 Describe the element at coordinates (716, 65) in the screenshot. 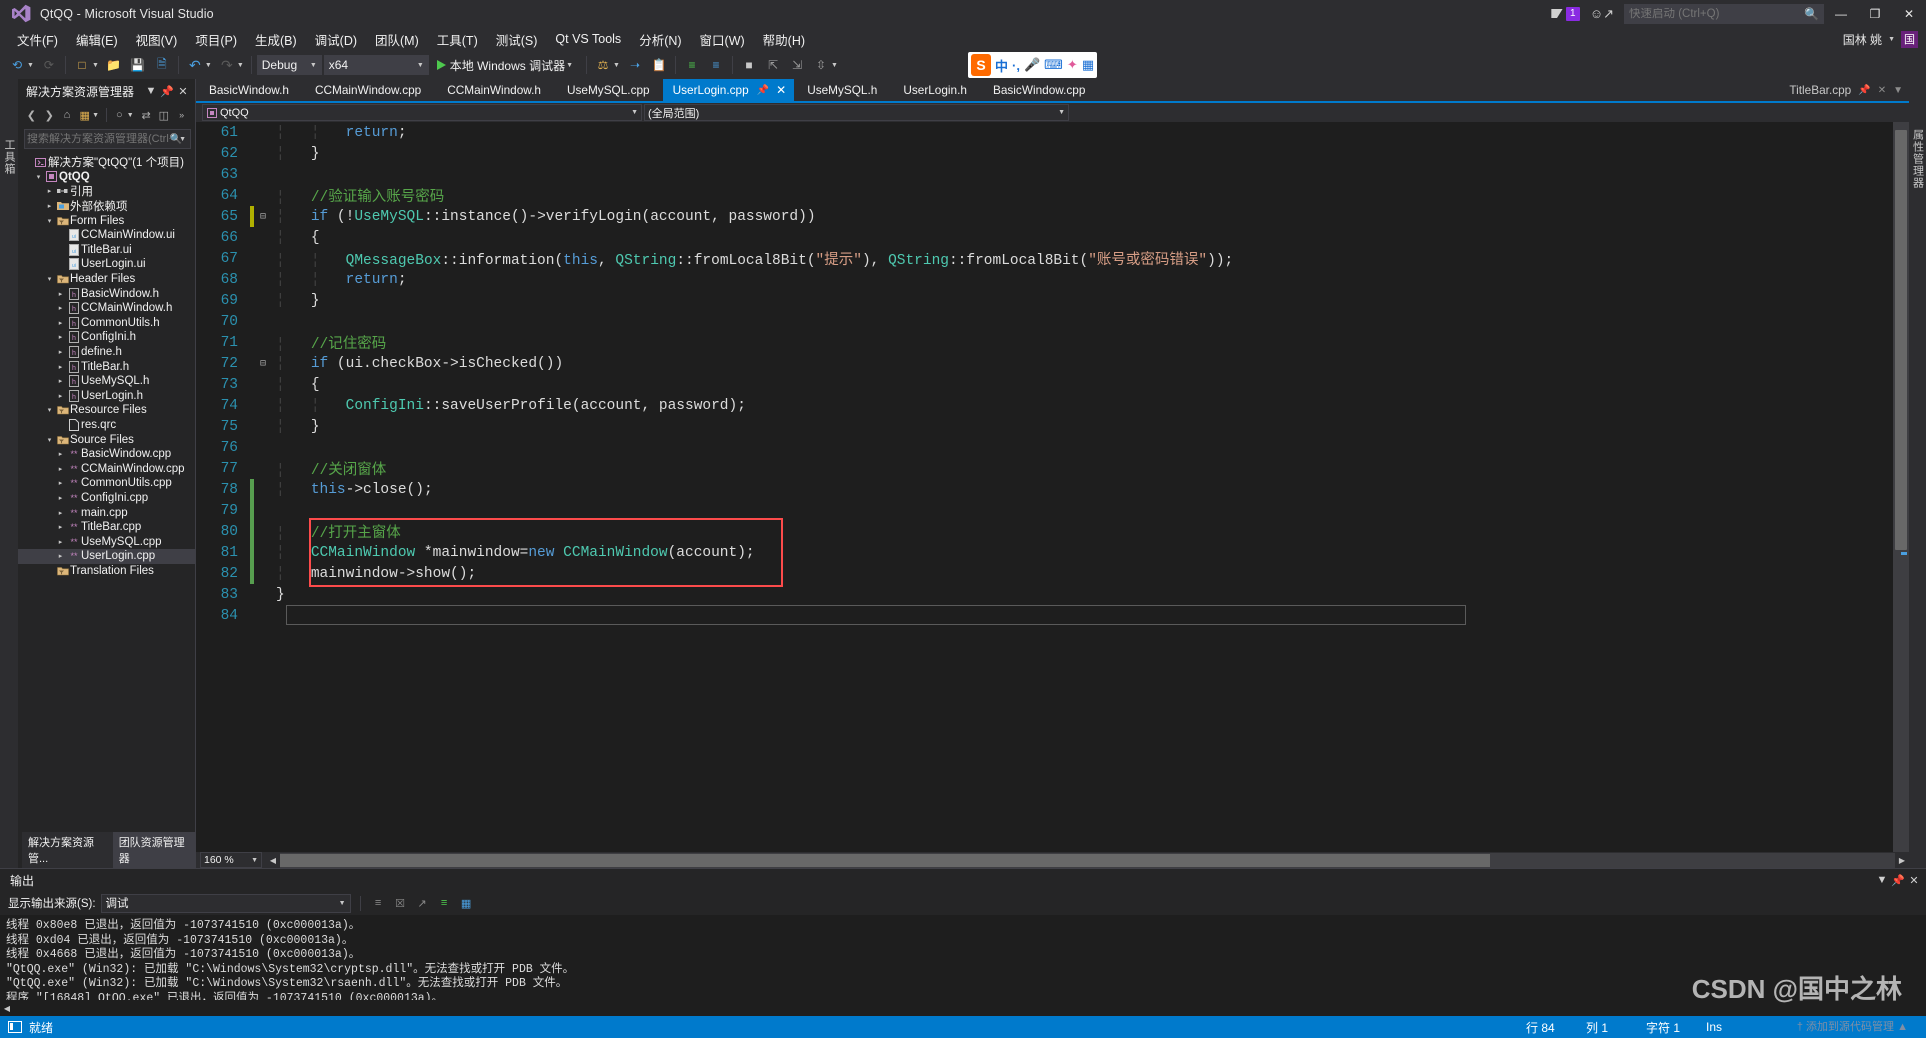

I see `comment-icon: ≡` at that location.